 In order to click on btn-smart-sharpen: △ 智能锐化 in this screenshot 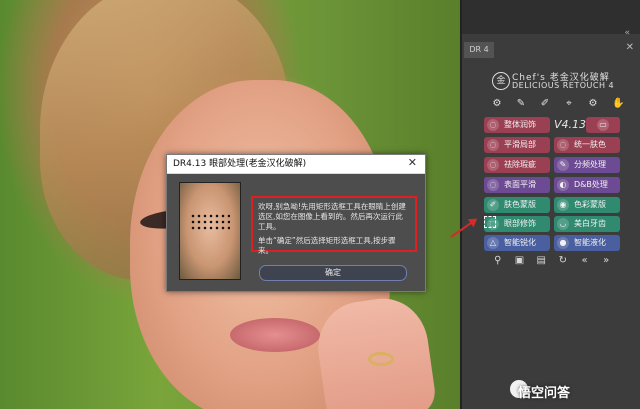, I will do `click(517, 243)`.